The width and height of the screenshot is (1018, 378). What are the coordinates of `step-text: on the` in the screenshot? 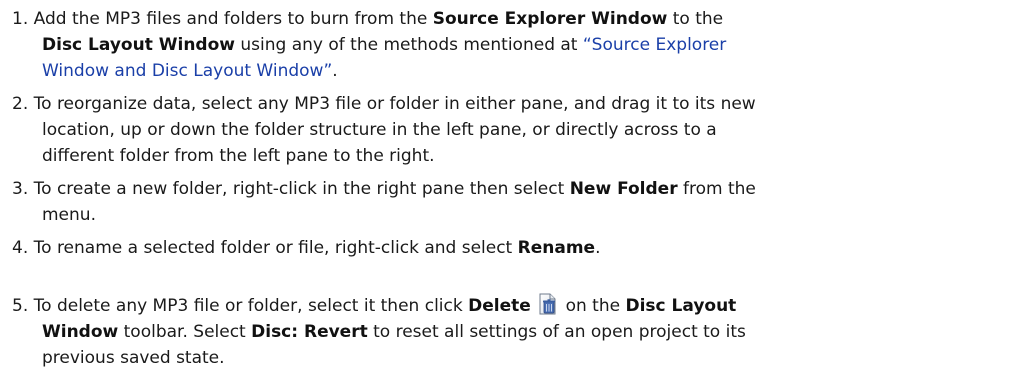 It's located at (593, 306).